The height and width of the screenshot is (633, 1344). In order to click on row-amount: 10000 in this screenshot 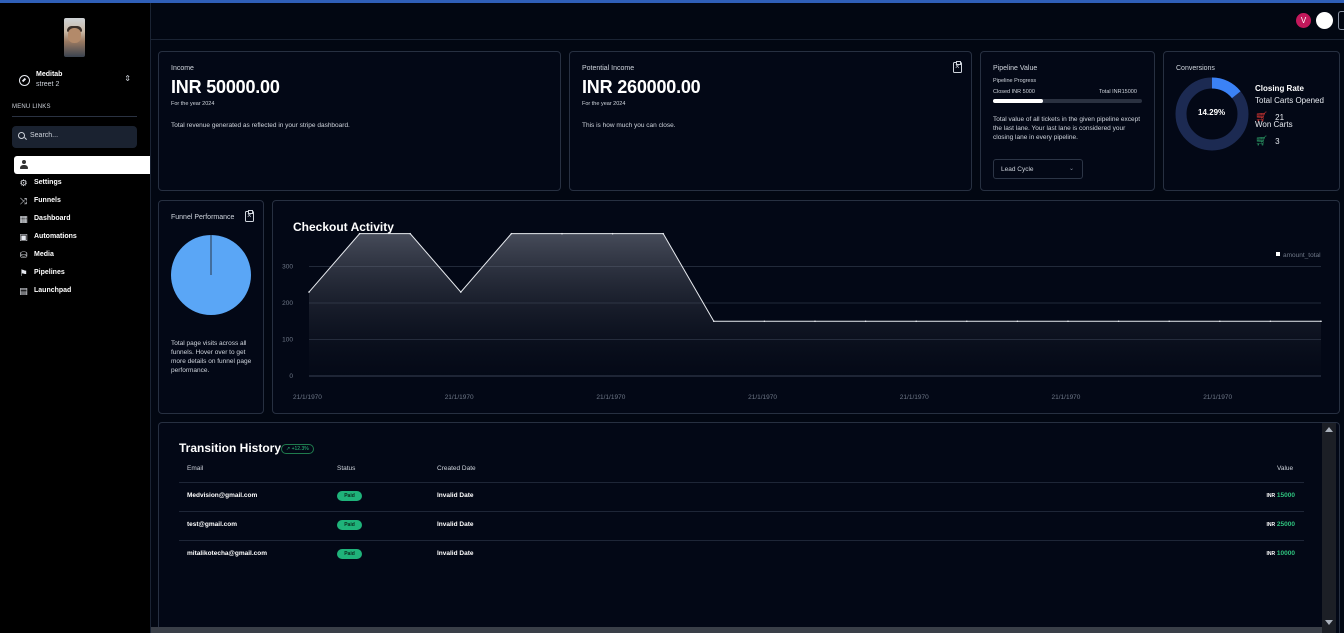, I will do `click(1285, 553)`.